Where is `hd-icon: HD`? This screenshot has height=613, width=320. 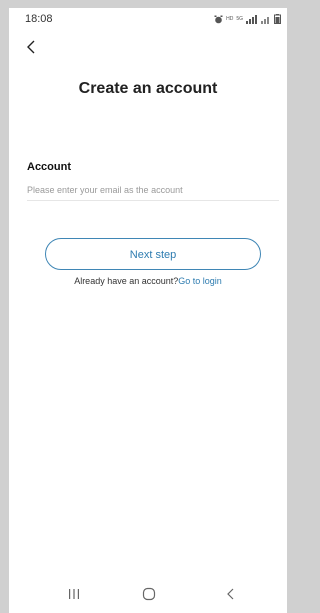 hd-icon: HD is located at coordinates (230, 18).